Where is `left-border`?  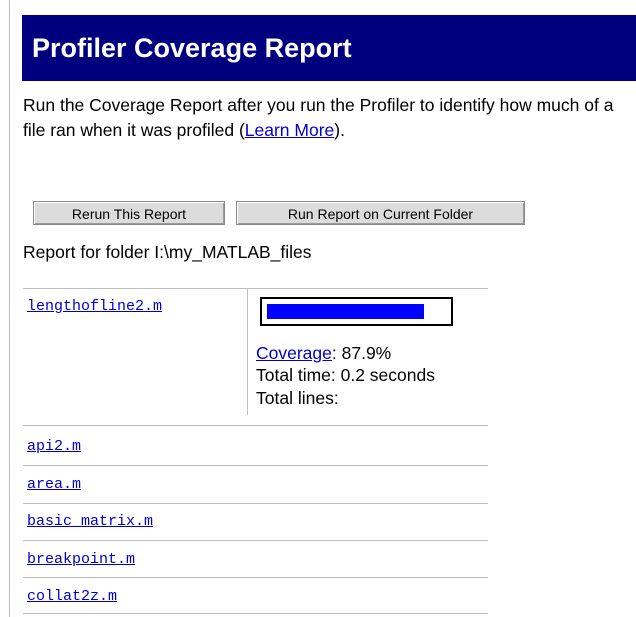
left-border is located at coordinates (9, 308).